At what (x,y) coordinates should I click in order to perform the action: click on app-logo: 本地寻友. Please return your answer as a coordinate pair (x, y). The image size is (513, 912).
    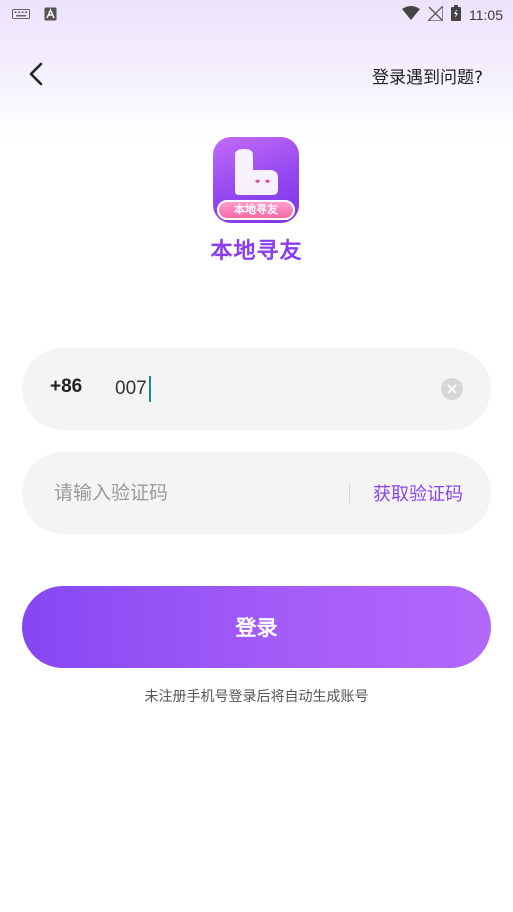
    Looking at the image, I should click on (256, 180).